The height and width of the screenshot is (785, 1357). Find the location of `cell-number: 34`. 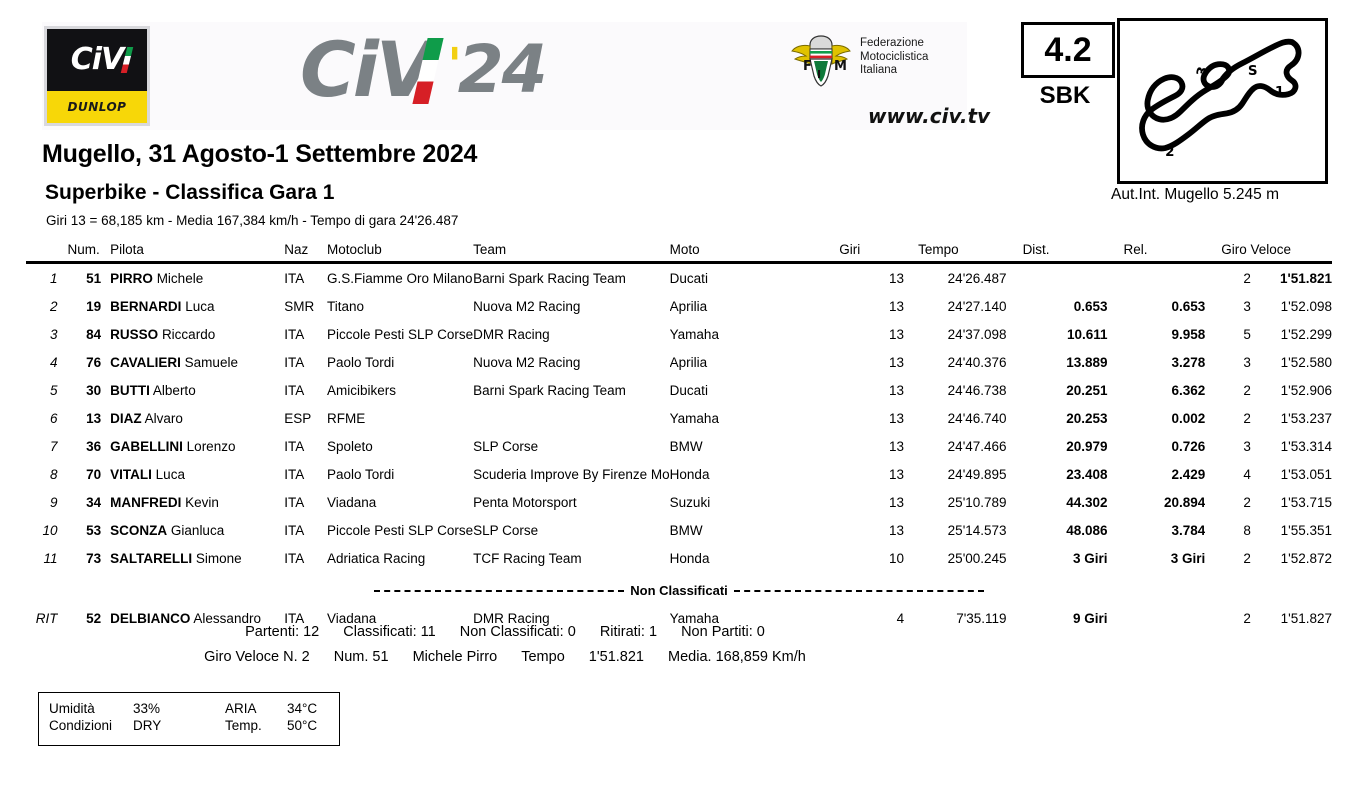

cell-number: 34 is located at coordinates (94, 503).